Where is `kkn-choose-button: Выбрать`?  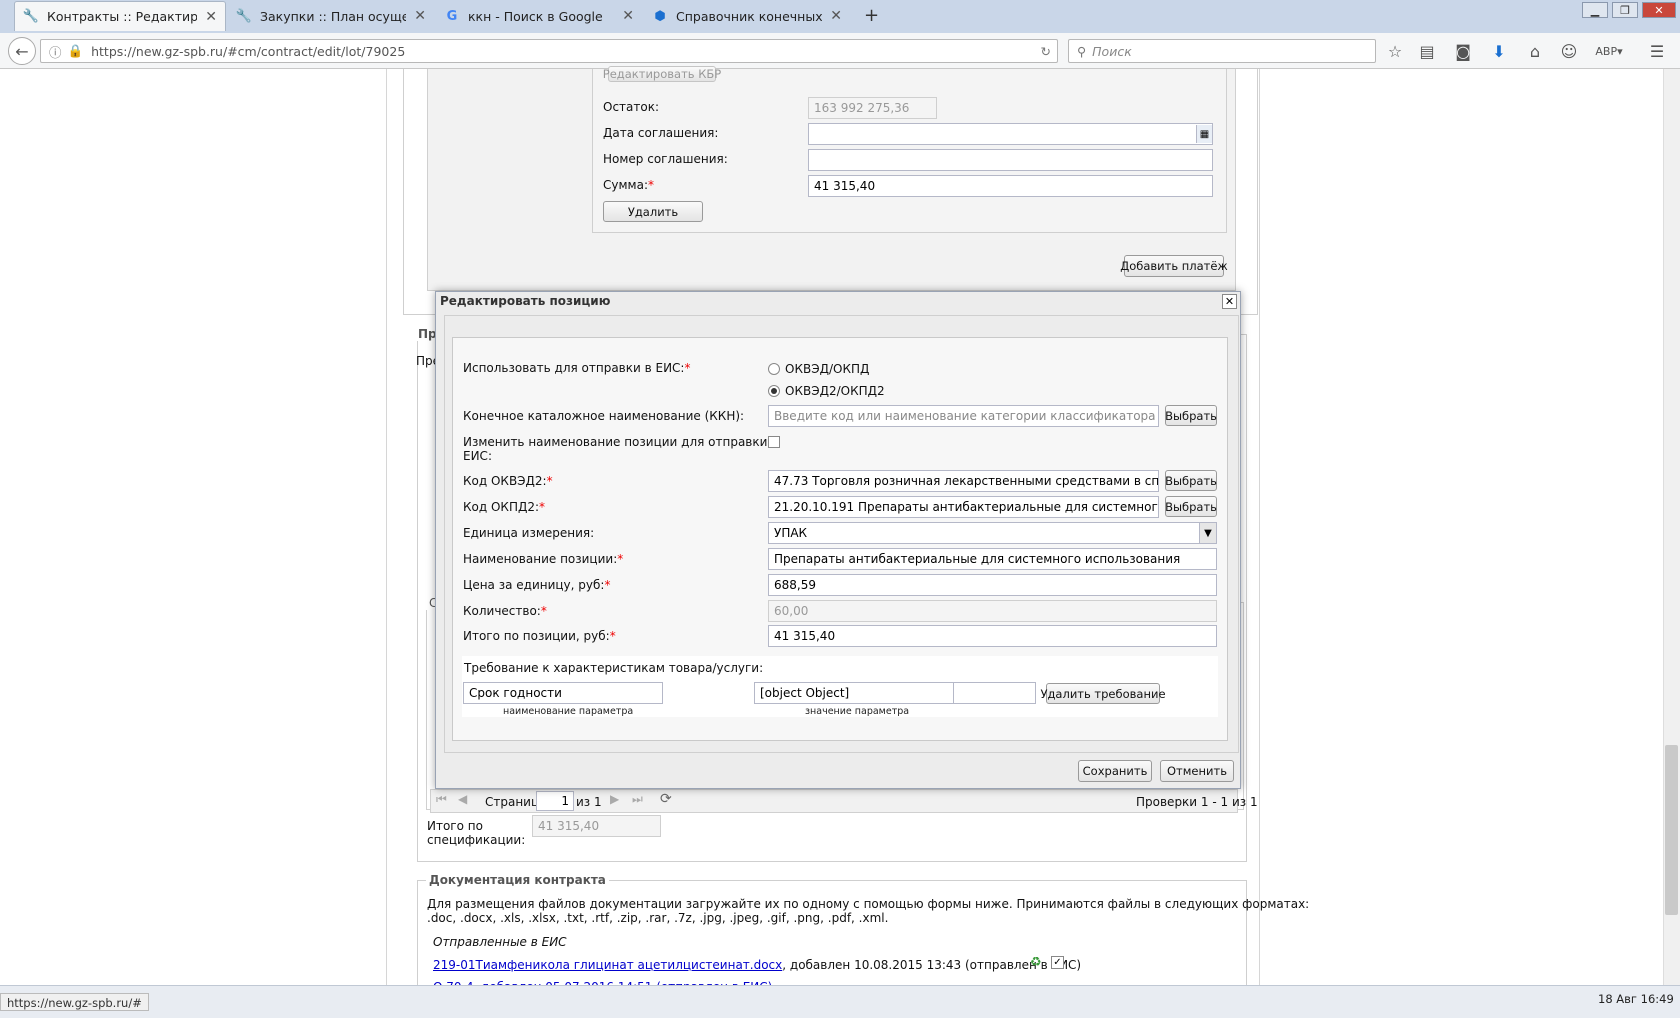 kkn-choose-button: Выбрать is located at coordinates (1191, 415).